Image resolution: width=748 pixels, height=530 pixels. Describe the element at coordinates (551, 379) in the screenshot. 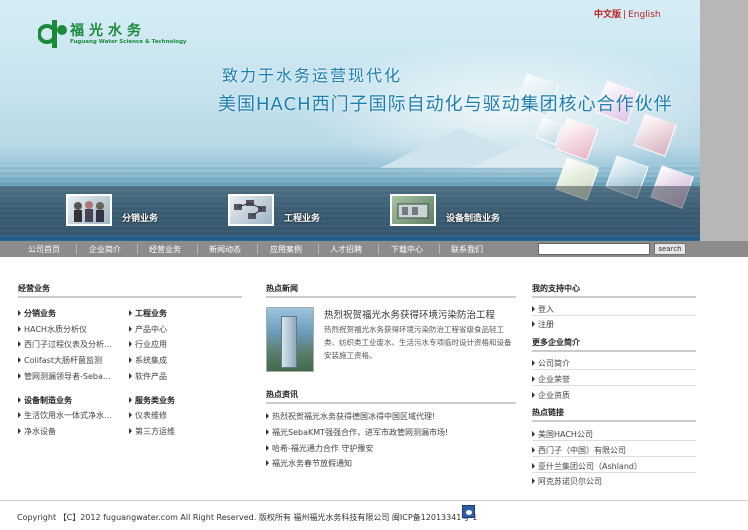

I see `more-item: 企业荣誉` at that location.